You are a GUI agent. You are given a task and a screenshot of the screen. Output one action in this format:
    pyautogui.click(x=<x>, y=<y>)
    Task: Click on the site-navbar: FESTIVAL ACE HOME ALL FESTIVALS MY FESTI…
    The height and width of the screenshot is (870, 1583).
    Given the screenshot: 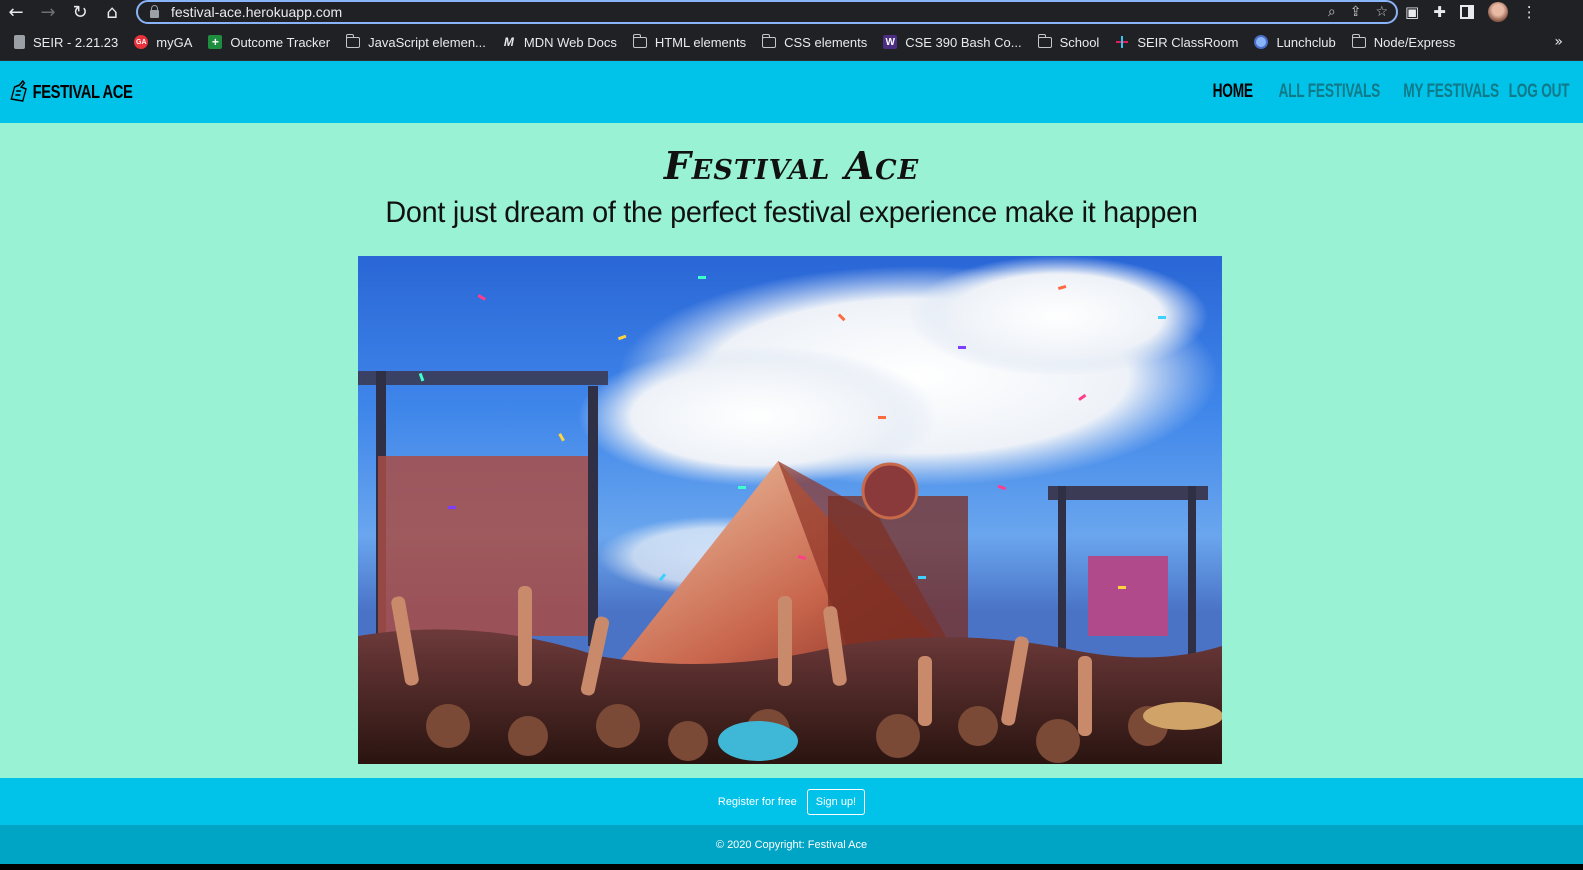 What is the action you would take?
    pyautogui.click(x=791, y=92)
    